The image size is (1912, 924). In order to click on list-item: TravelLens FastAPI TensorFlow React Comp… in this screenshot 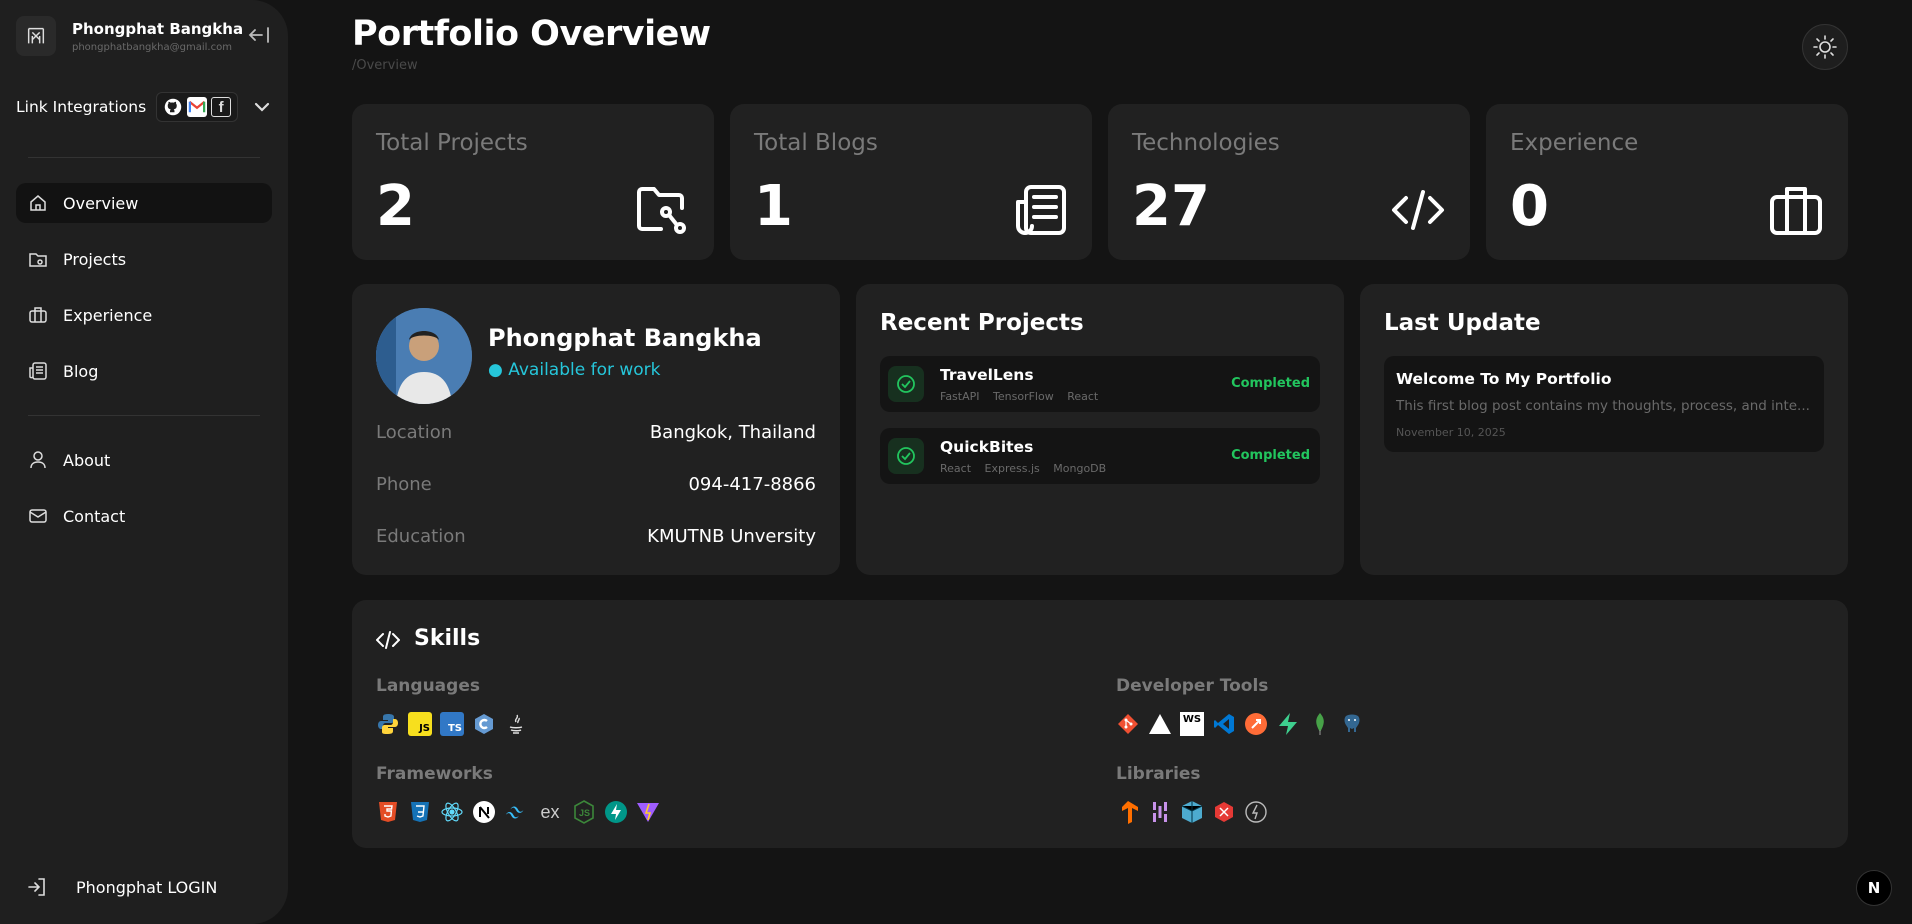, I will do `click(1100, 384)`.